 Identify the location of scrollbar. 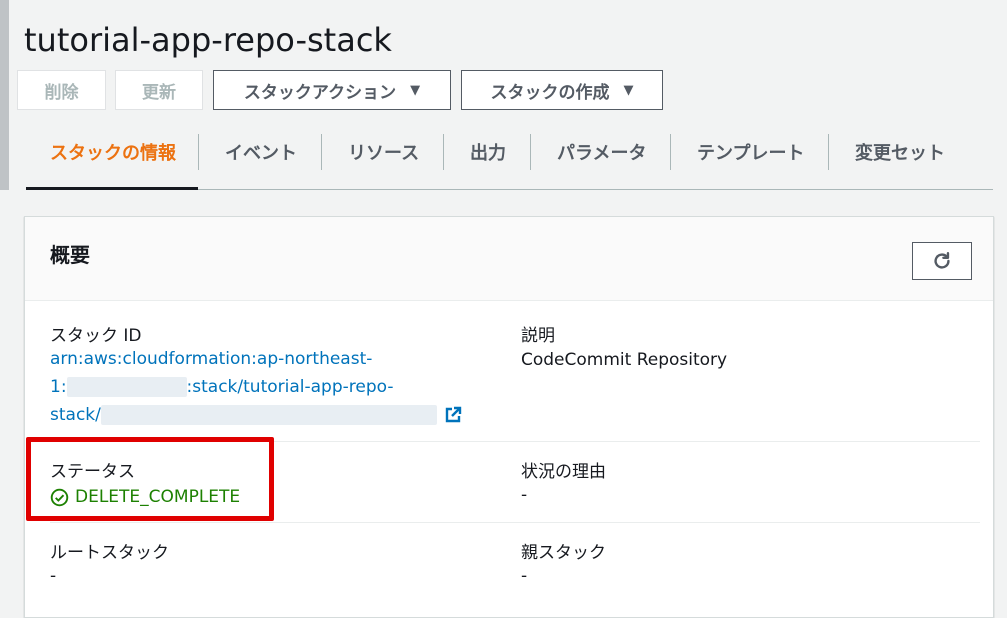
(4, 95).